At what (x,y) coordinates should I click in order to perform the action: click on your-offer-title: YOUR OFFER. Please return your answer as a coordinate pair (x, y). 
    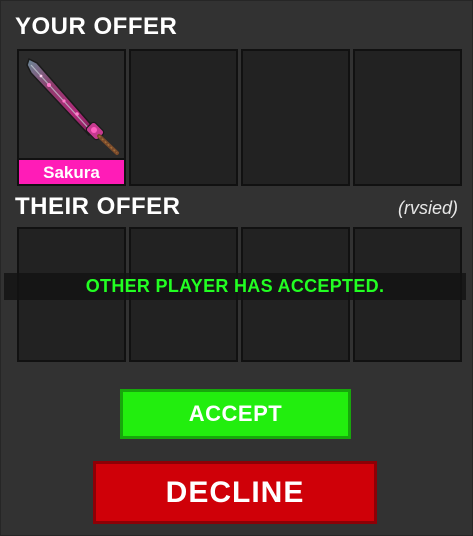
    Looking at the image, I should click on (96, 26).